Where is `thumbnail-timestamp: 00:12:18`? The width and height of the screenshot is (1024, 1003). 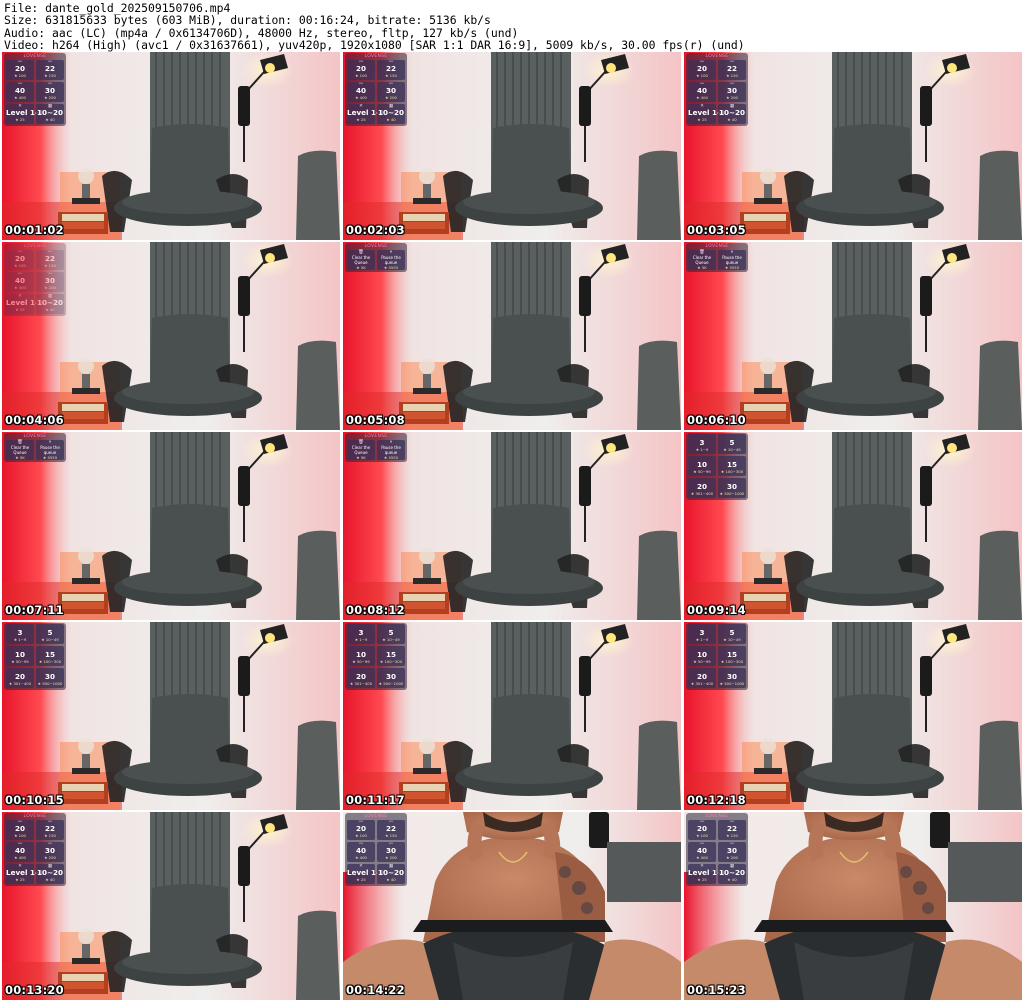 thumbnail-timestamp: 00:12:18 is located at coordinates (716, 800).